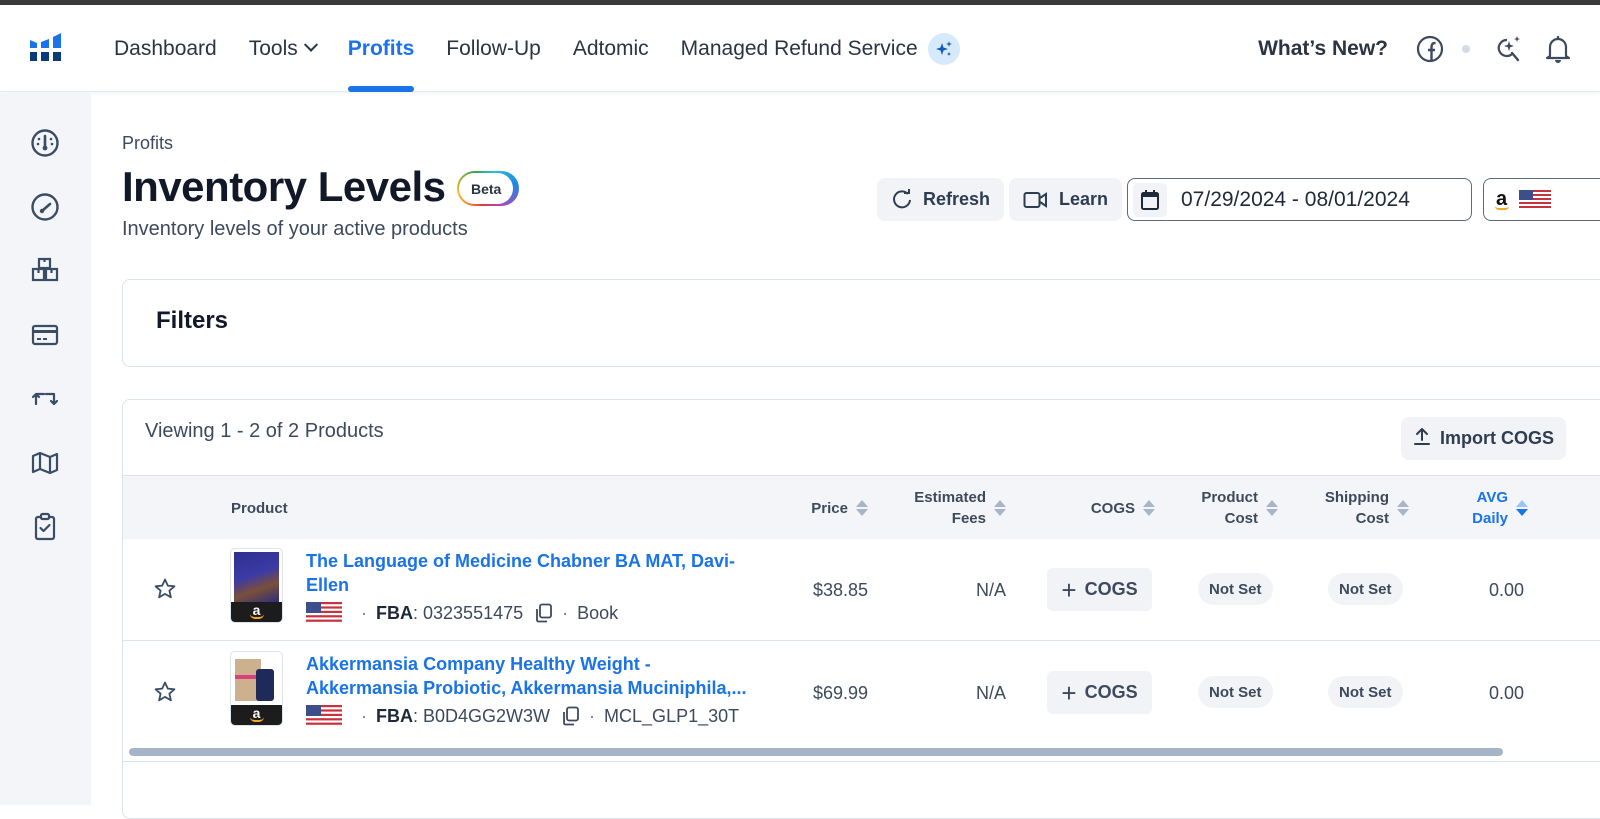 The width and height of the screenshot is (1600, 819). What do you see at coordinates (950, 508) in the screenshot?
I see `col-fees-label: Estimated Fees` at bounding box center [950, 508].